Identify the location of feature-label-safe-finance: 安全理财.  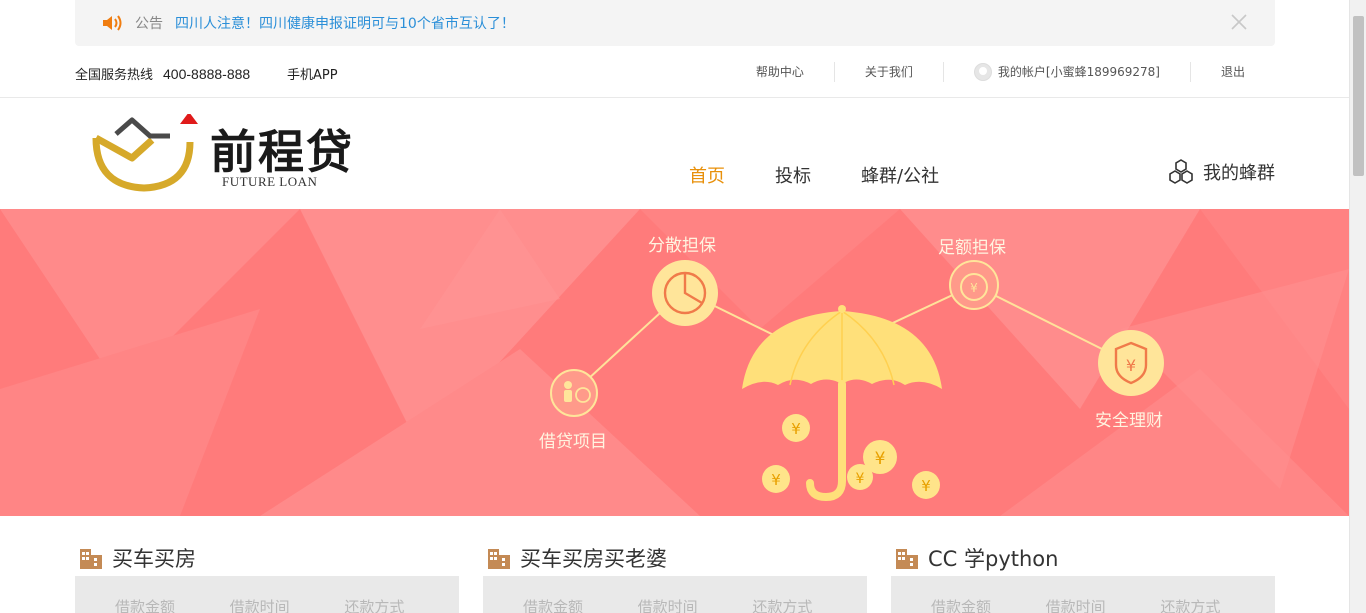
(1129, 421).